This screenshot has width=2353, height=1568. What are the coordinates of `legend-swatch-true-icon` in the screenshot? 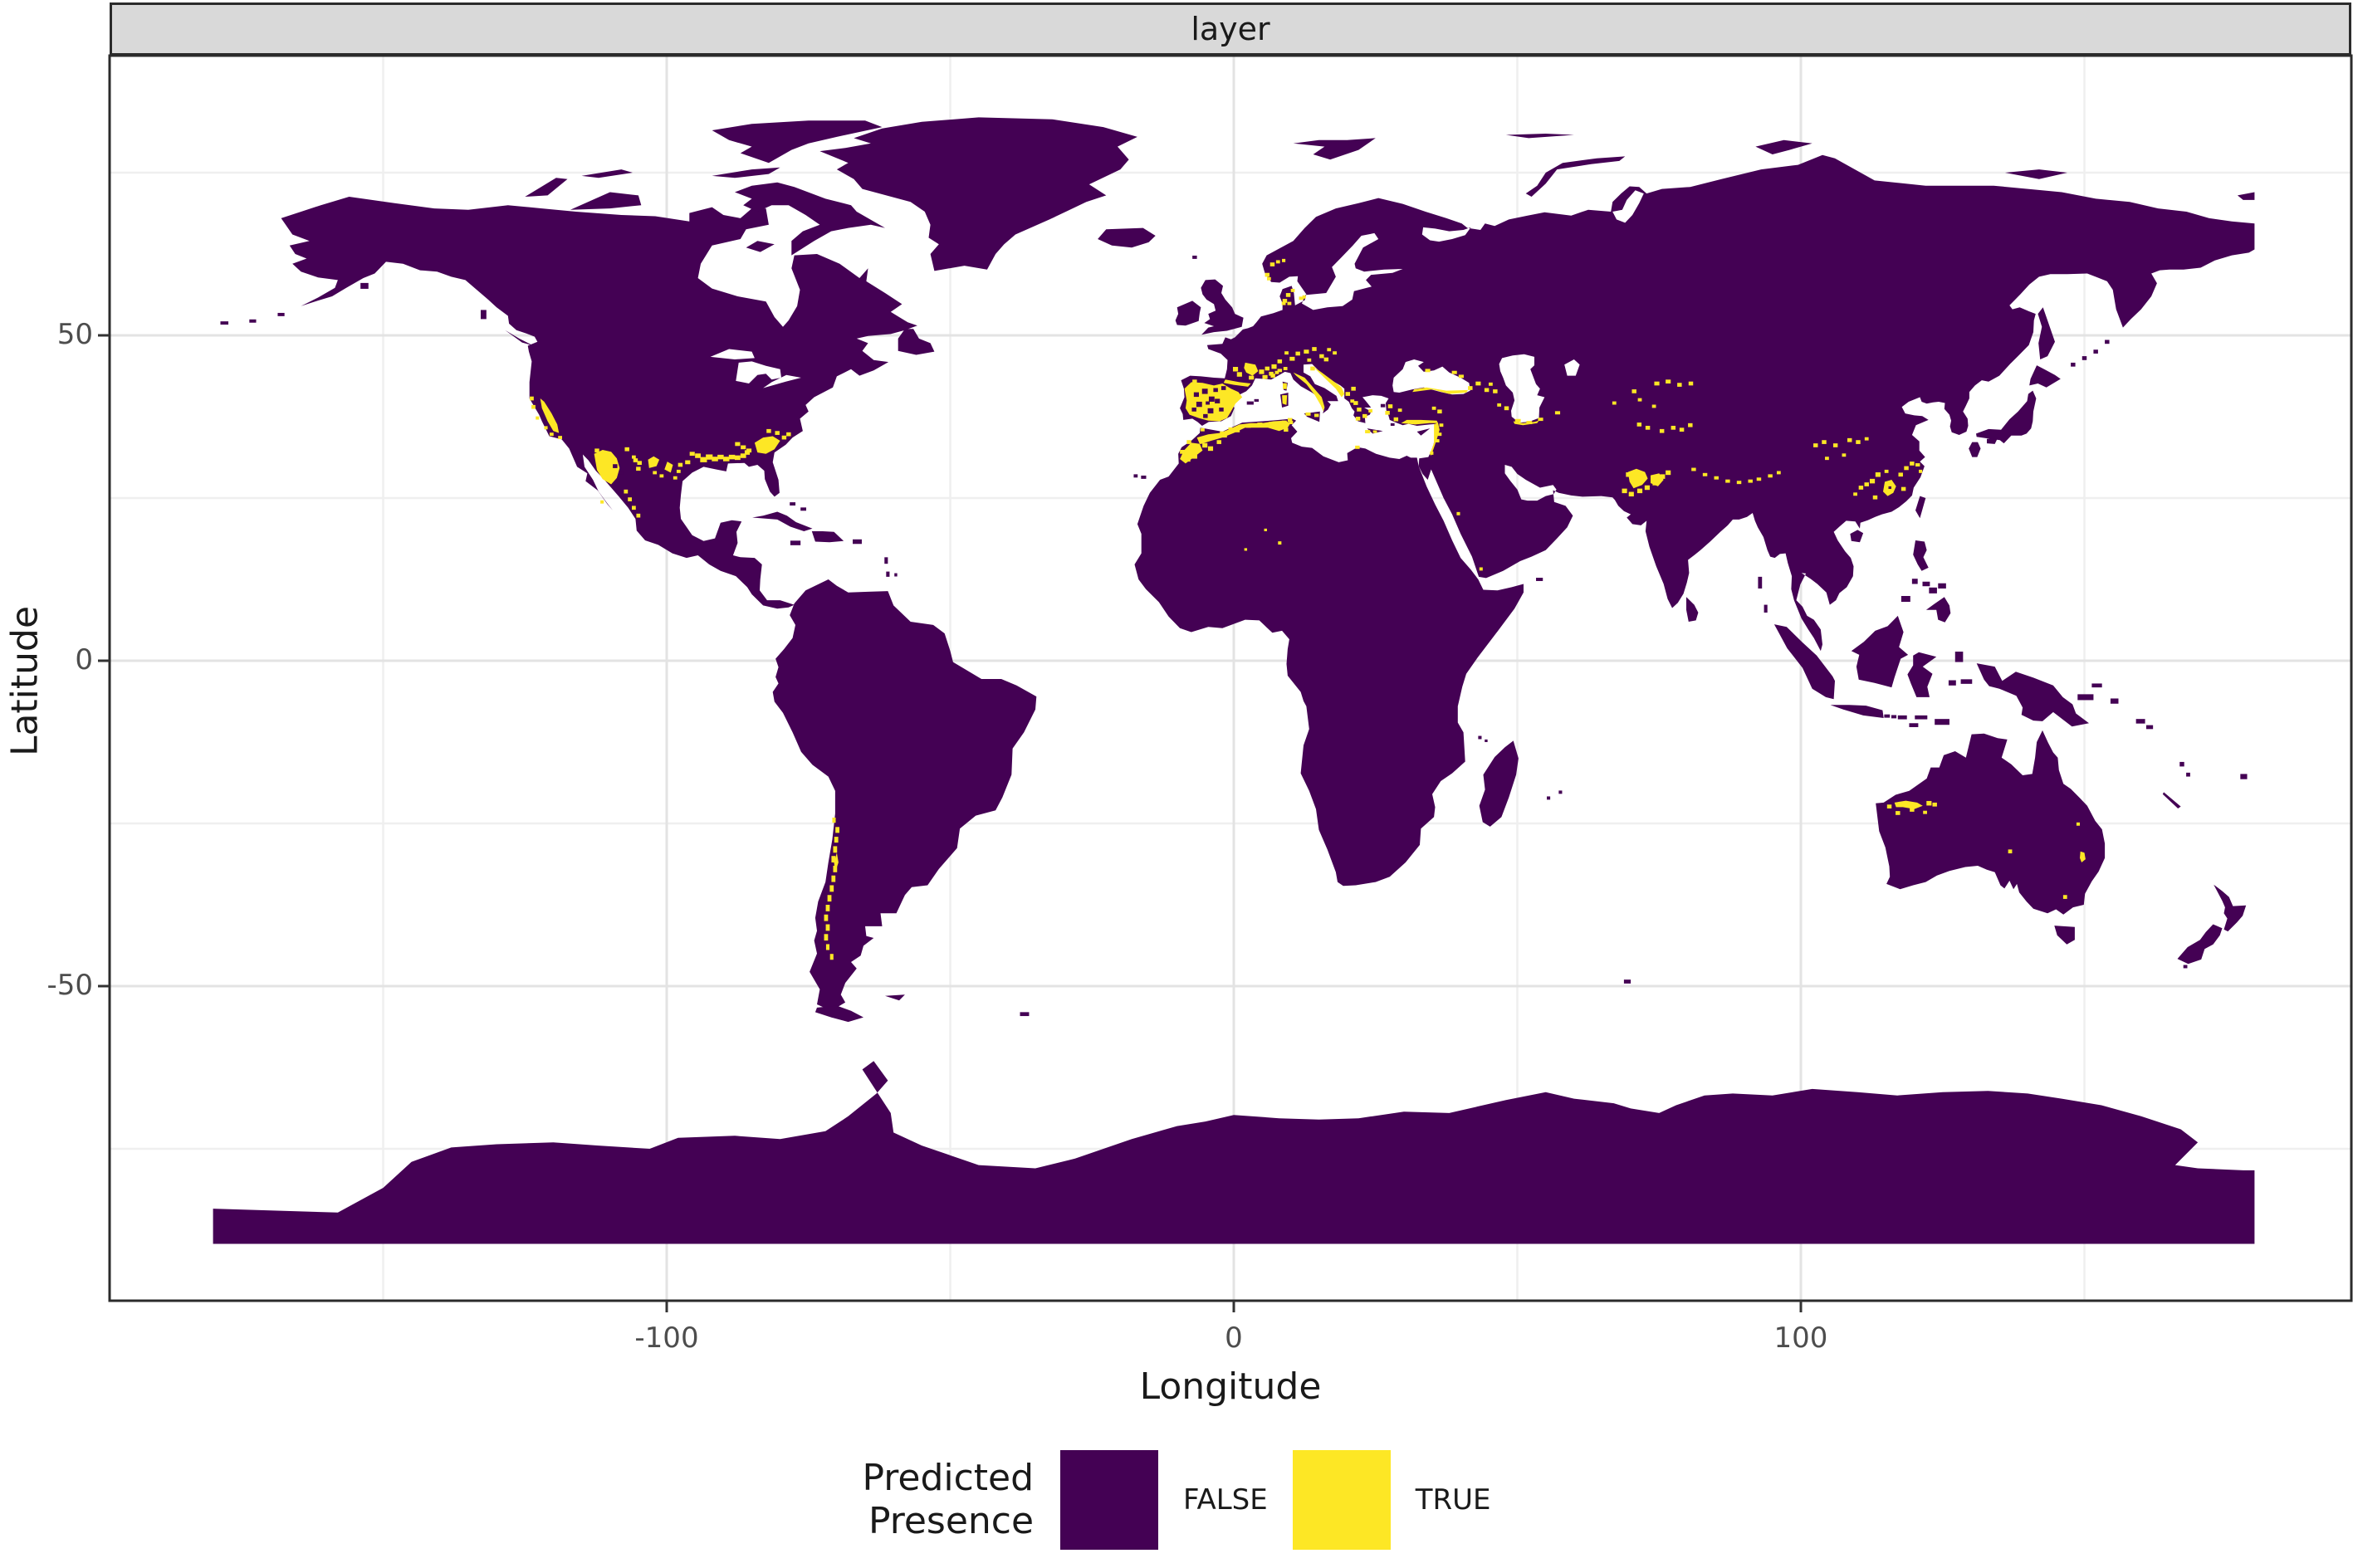 It's located at (1341, 1500).